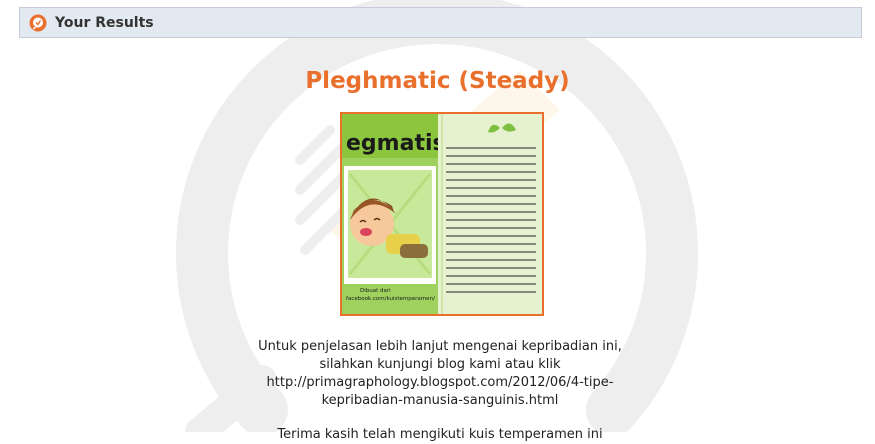 The image size is (875, 444). What do you see at coordinates (440, 364) in the screenshot?
I see `description-line: silahkan kunjungi blog kami atau klik` at bounding box center [440, 364].